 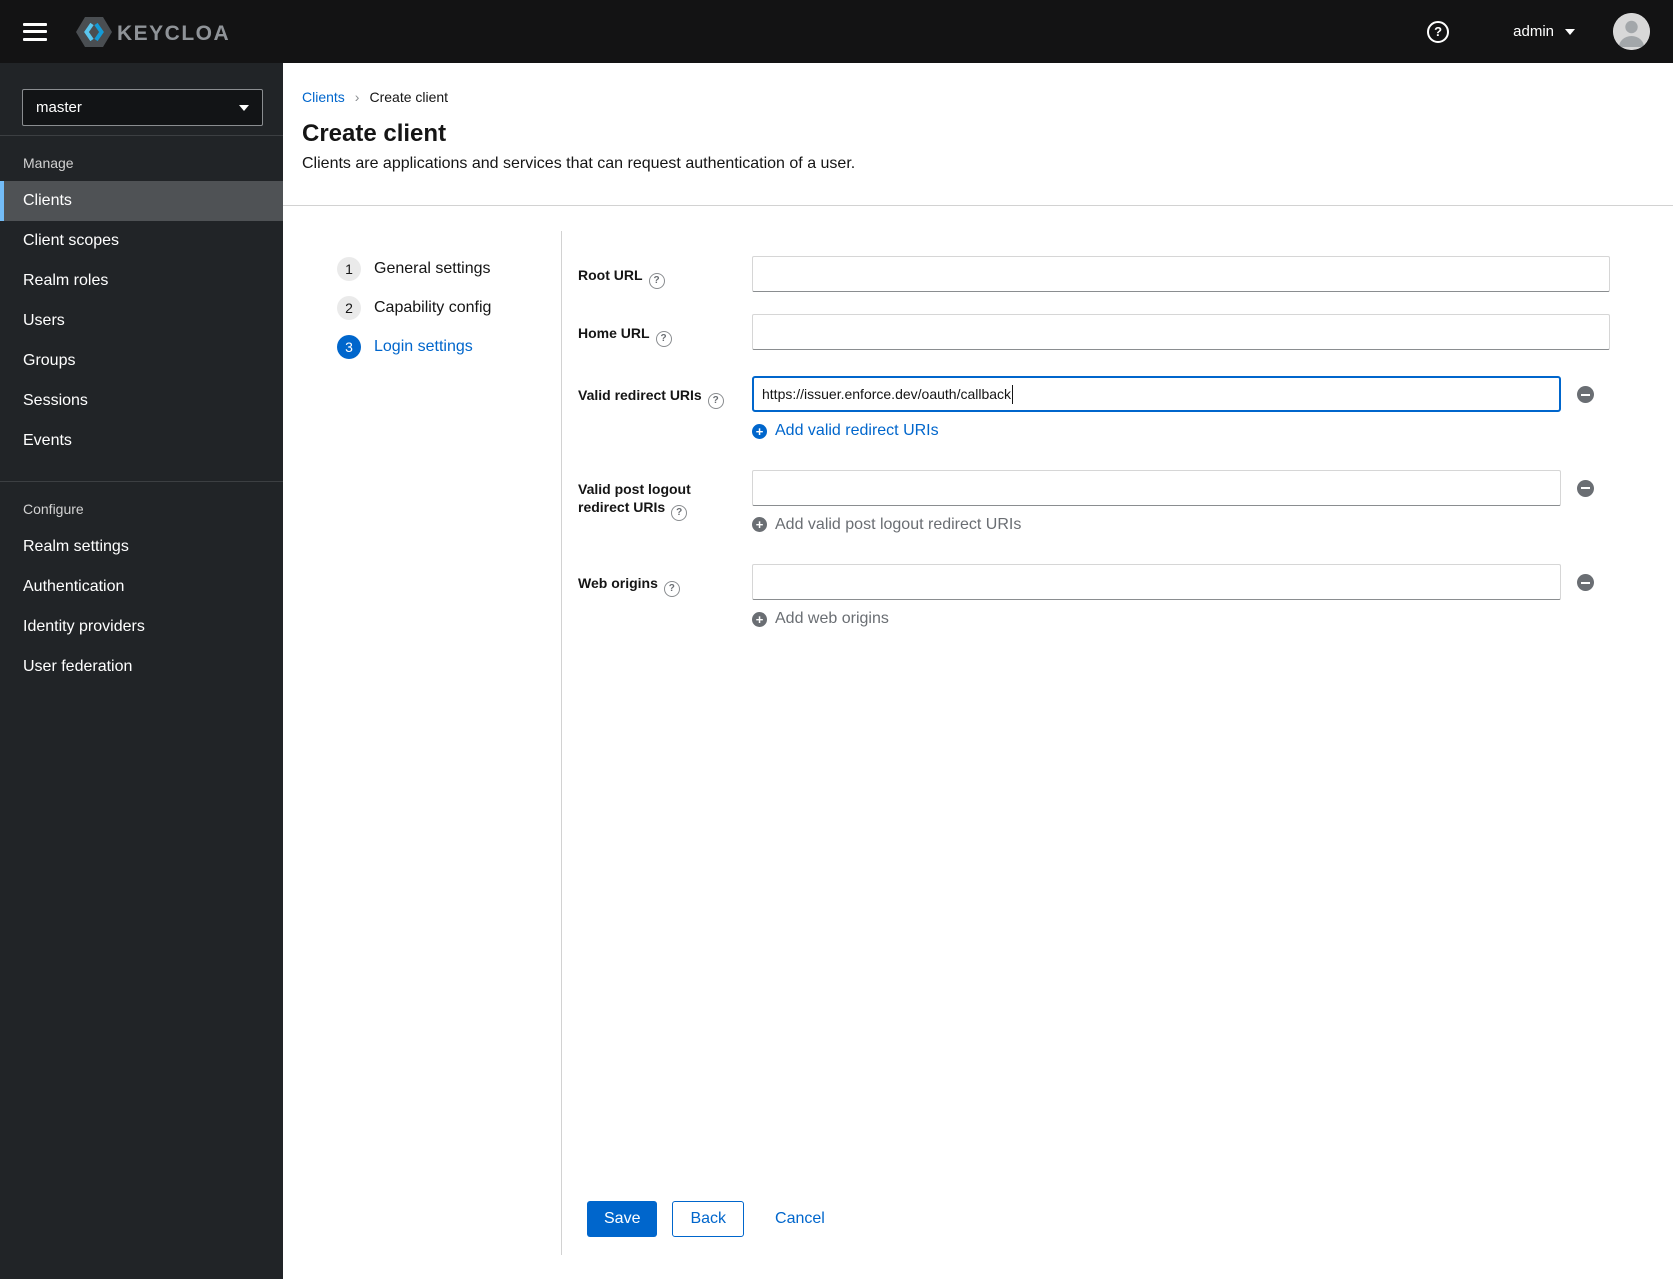 What do you see at coordinates (423, 346) in the screenshot?
I see `step-label: Login settings` at bounding box center [423, 346].